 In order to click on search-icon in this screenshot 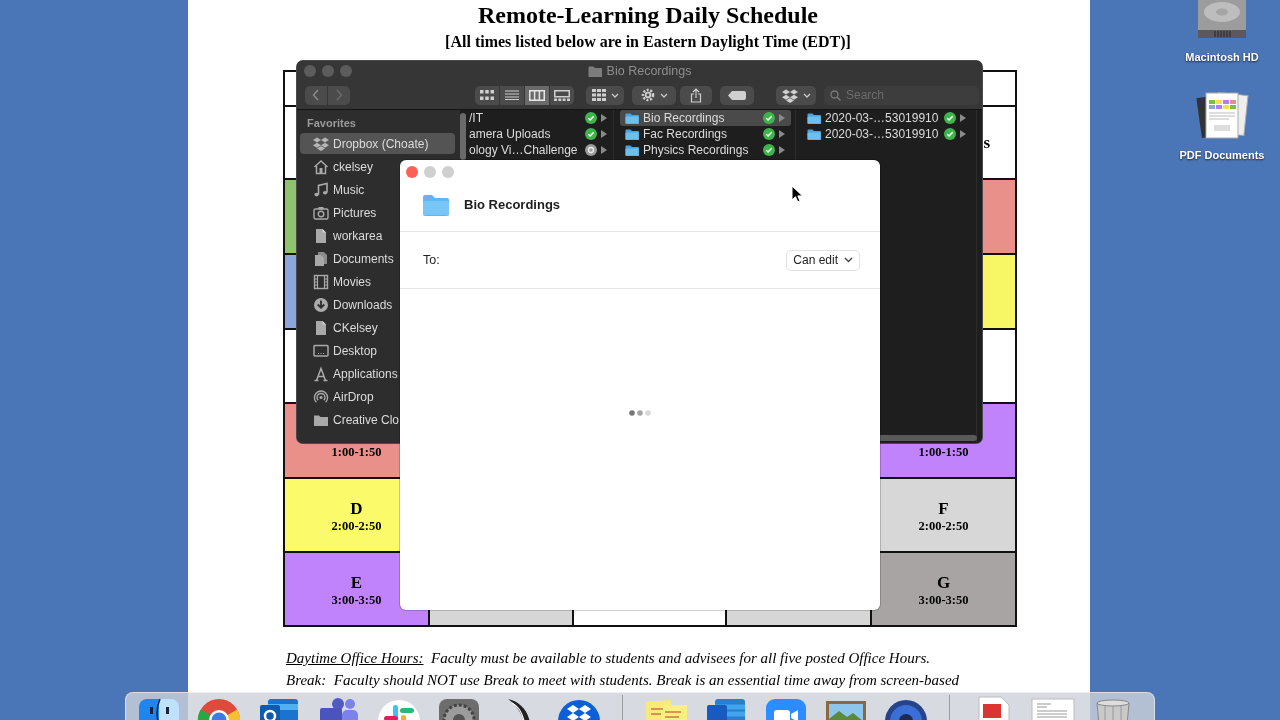, I will do `click(835, 95)`.